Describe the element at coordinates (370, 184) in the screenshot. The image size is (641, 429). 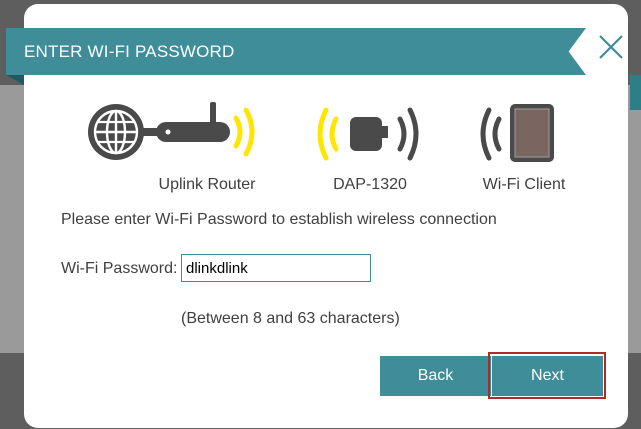
I see `device-label-extender: DAP-1320` at that location.